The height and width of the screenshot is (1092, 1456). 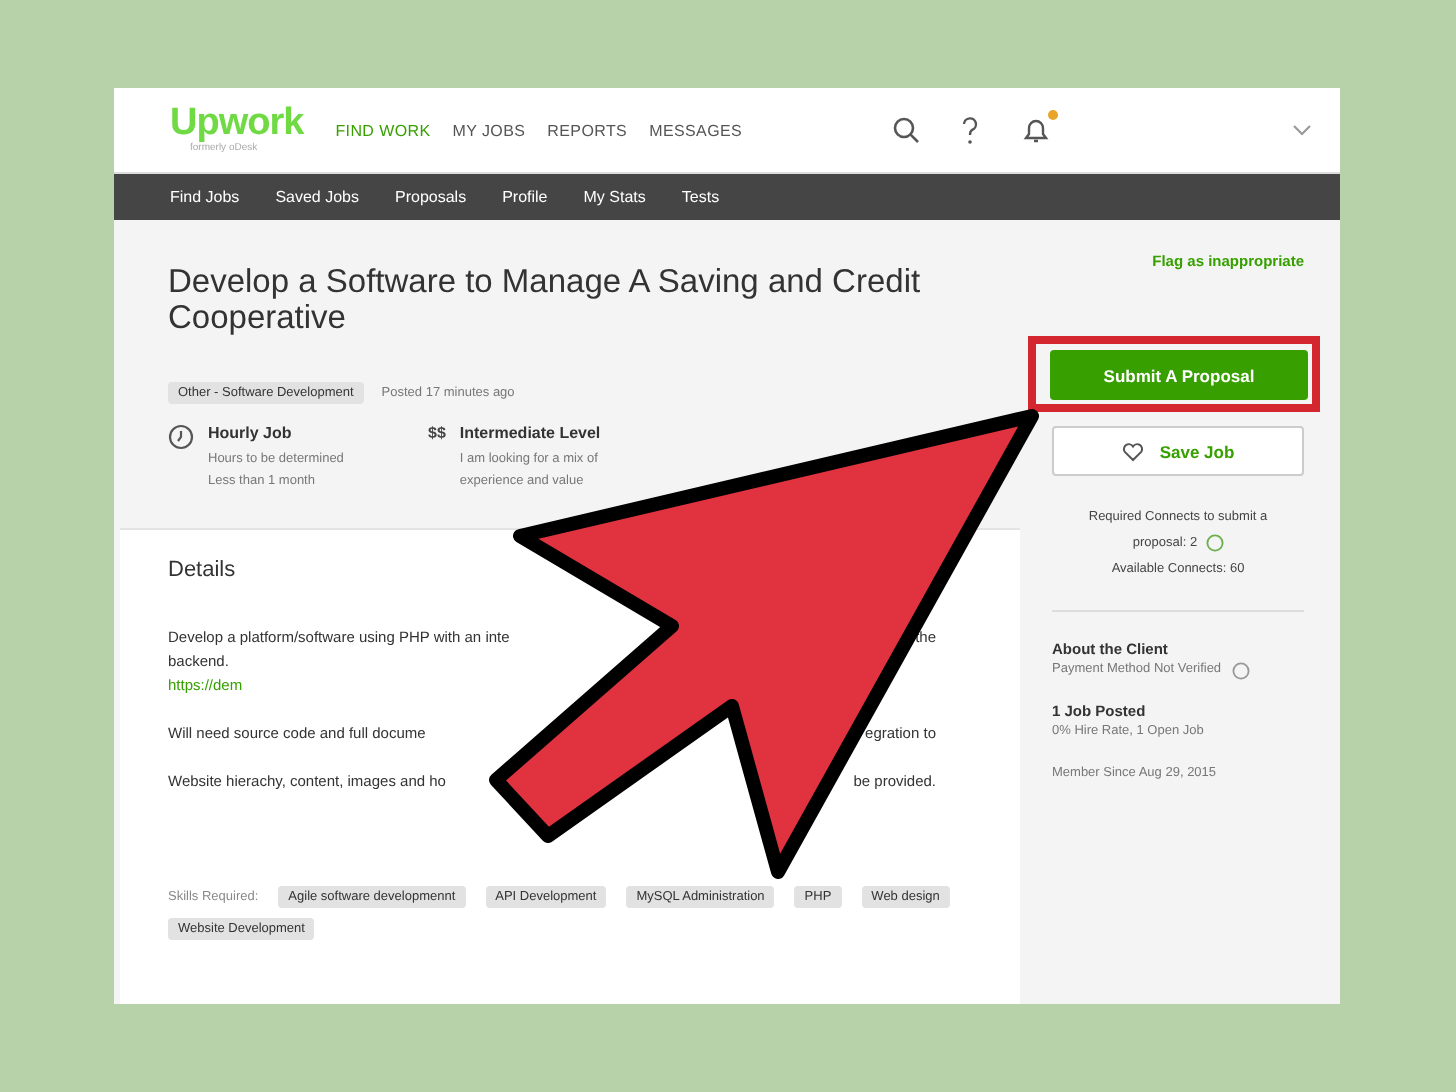 What do you see at coordinates (203, 570) in the screenshot?
I see `details-heading: Details` at bounding box center [203, 570].